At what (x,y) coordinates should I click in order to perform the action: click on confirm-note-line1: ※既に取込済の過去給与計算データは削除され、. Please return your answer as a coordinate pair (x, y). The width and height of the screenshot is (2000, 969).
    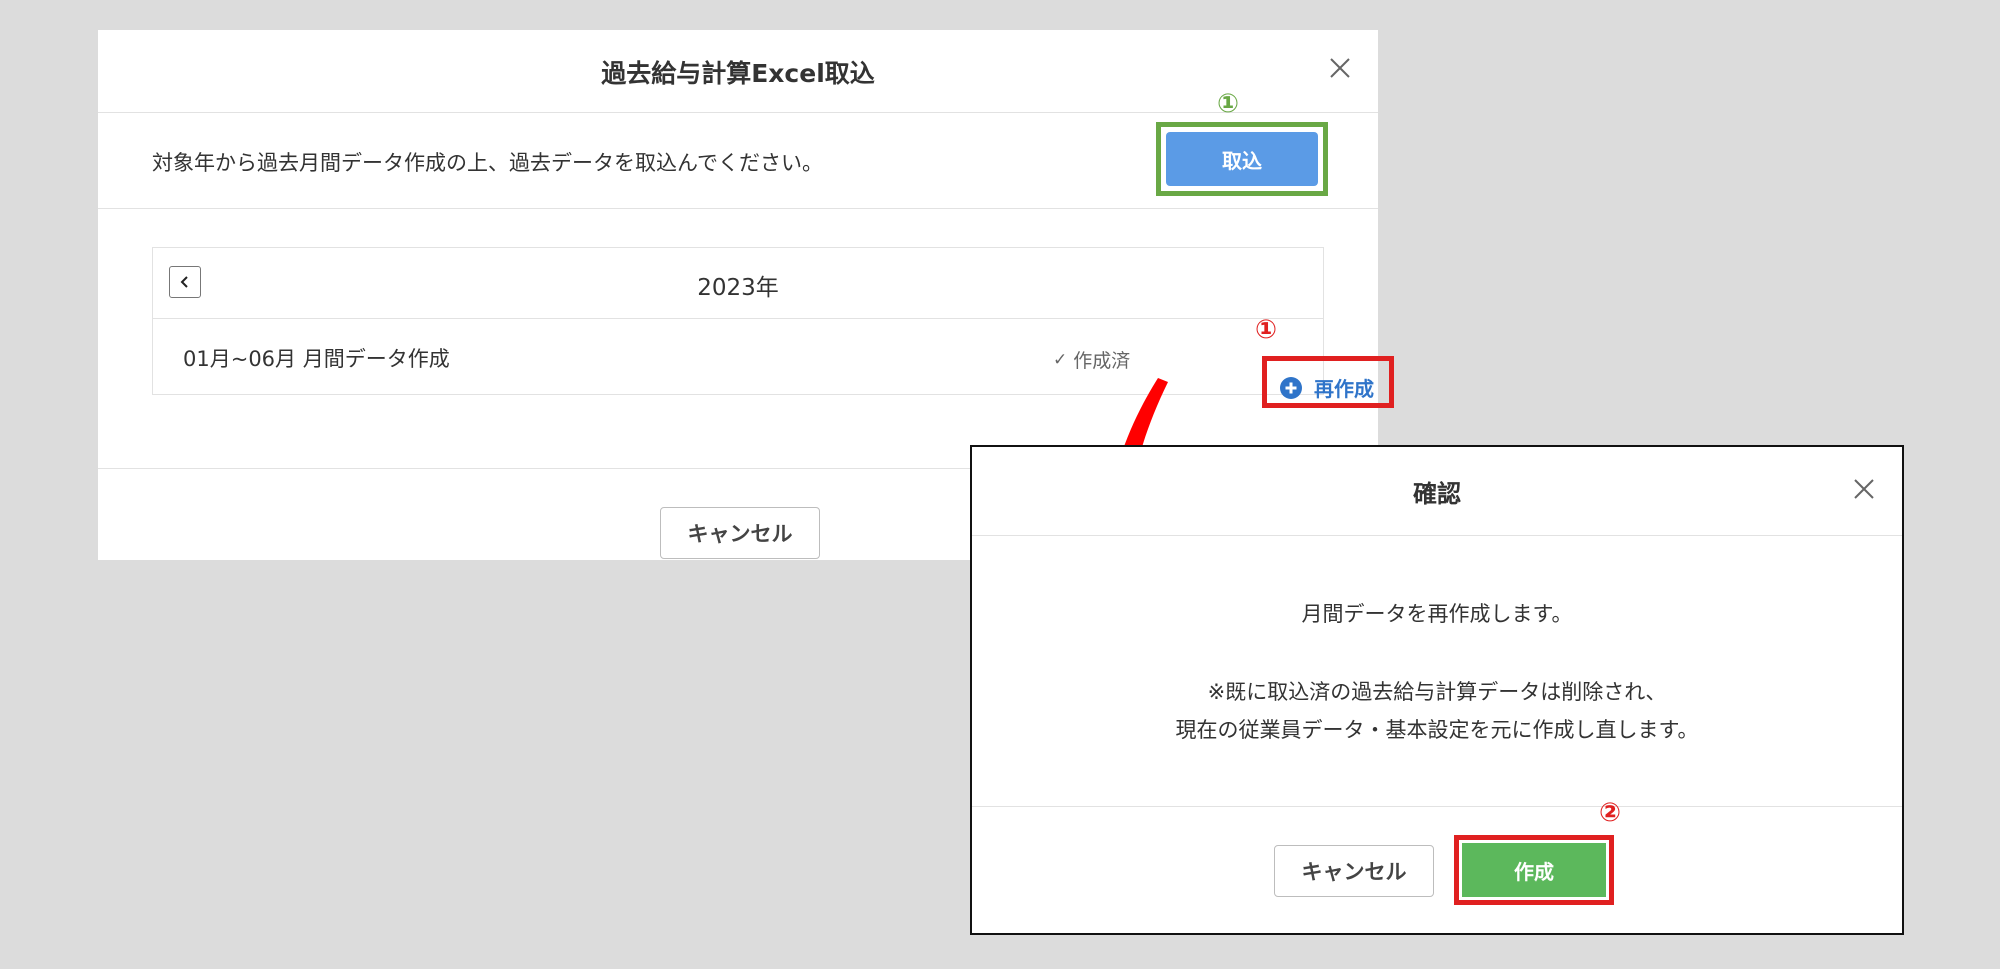
    Looking at the image, I should click on (1437, 692).